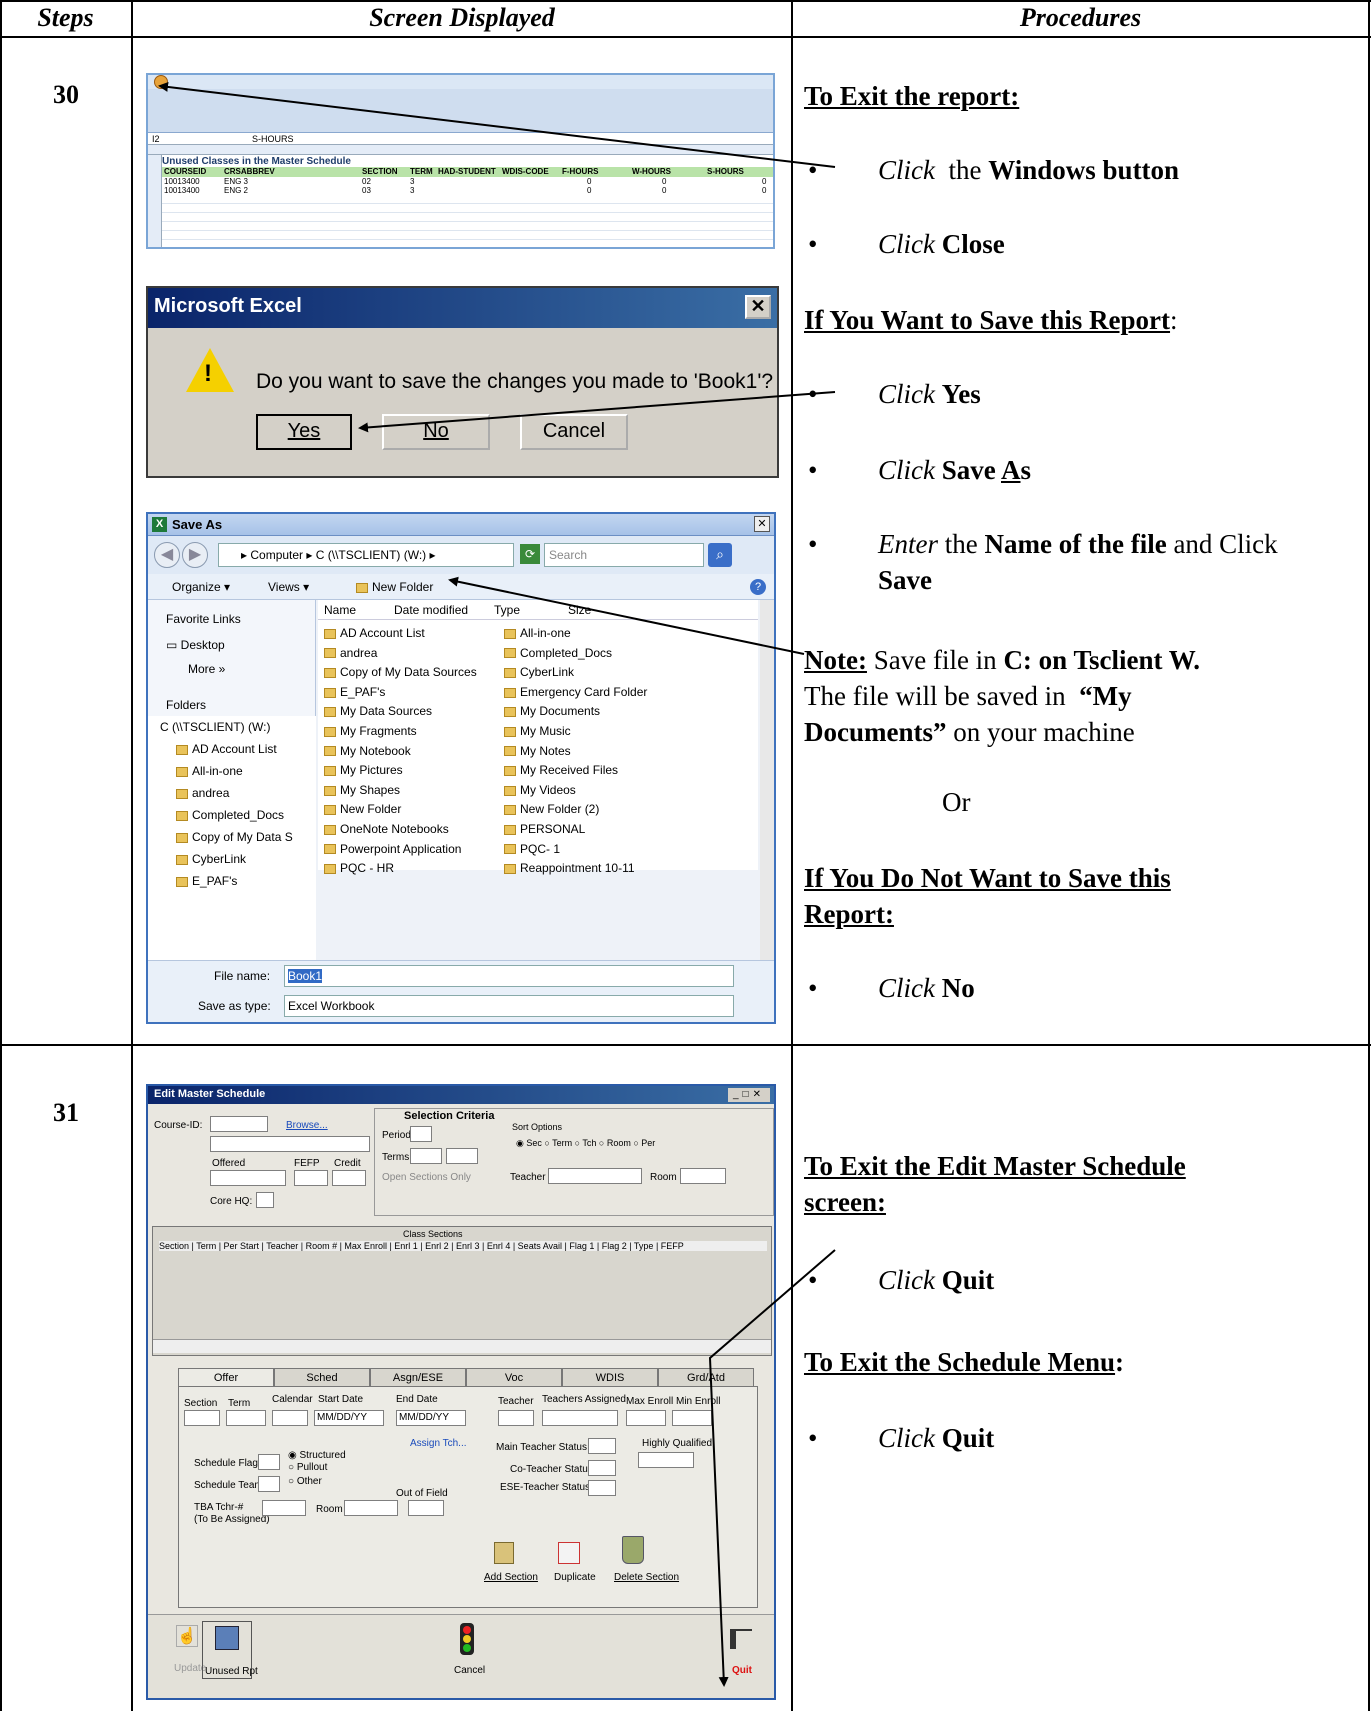  I want to click on arrow-to-windows-button, so click(497, 124).